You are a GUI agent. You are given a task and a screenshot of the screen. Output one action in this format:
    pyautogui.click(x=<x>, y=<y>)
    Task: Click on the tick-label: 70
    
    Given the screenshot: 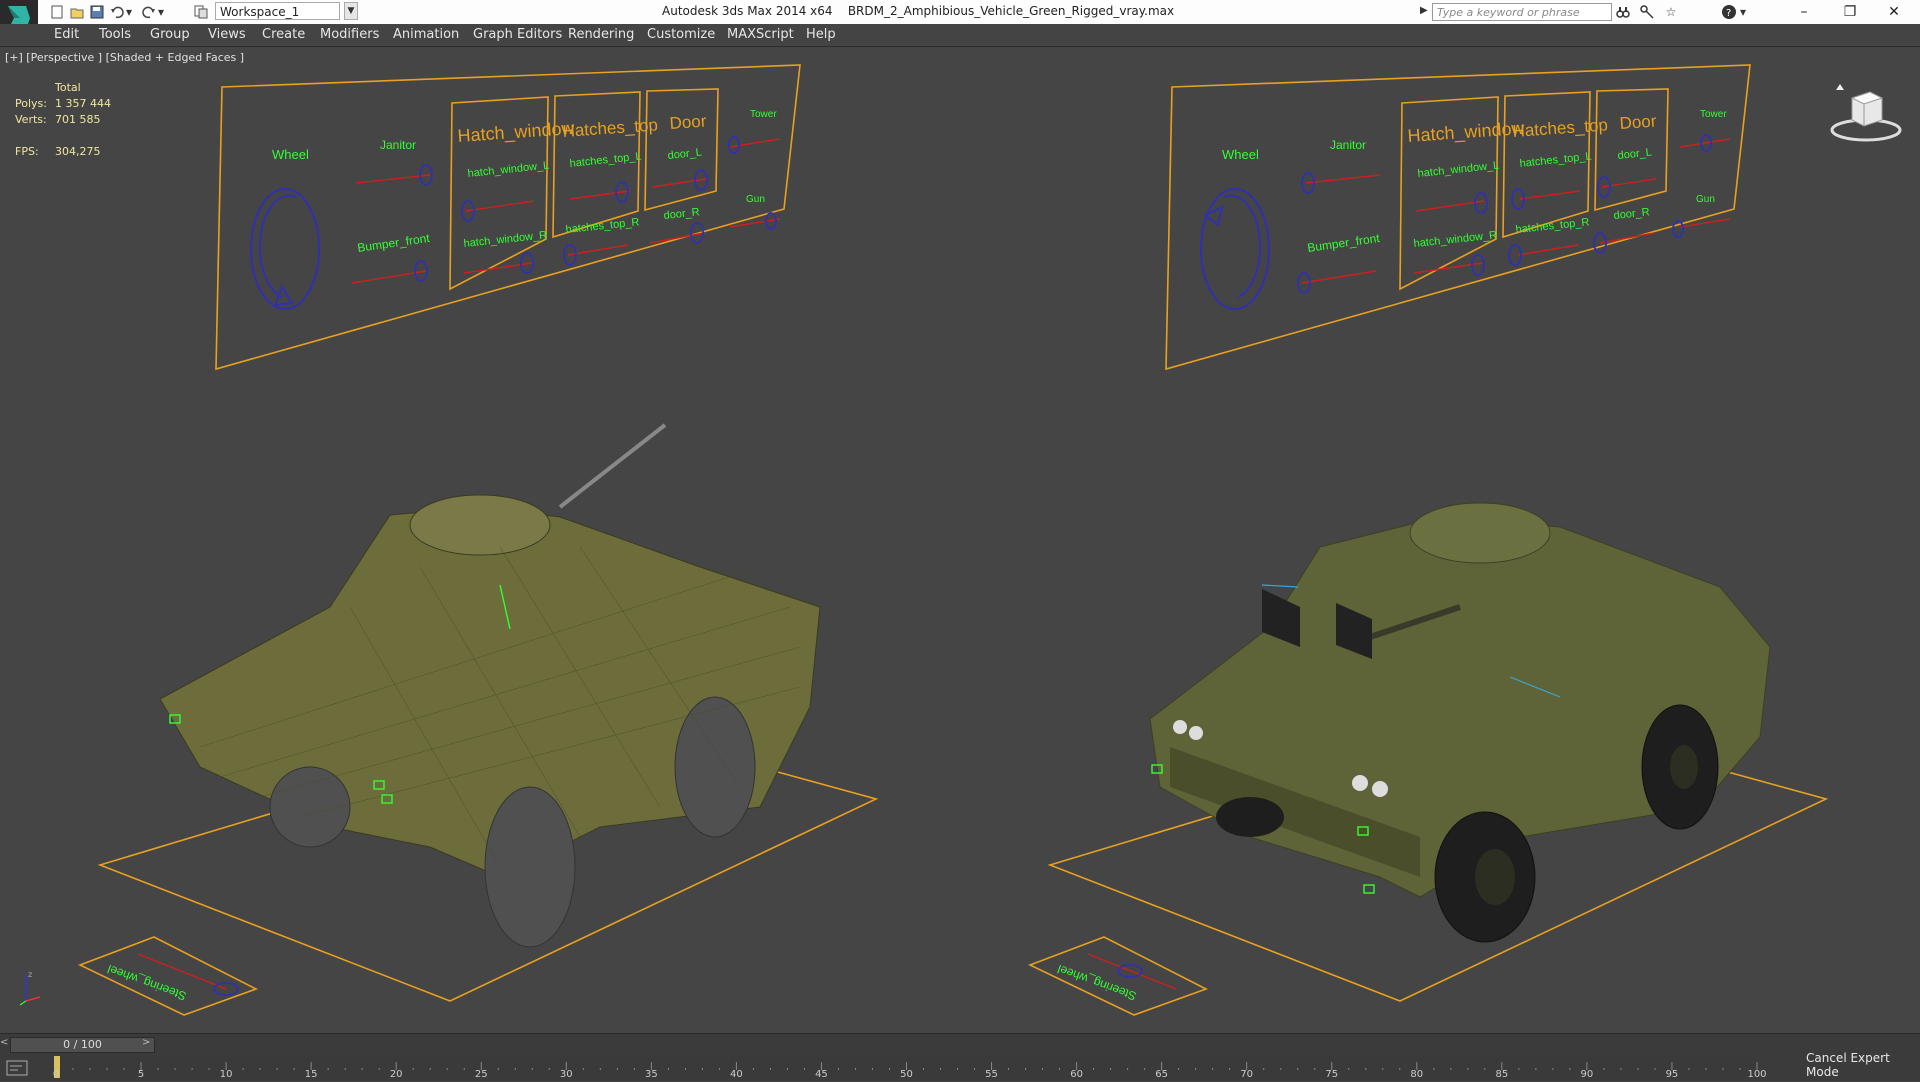 What is the action you would take?
    pyautogui.click(x=1247, y=1074)
    